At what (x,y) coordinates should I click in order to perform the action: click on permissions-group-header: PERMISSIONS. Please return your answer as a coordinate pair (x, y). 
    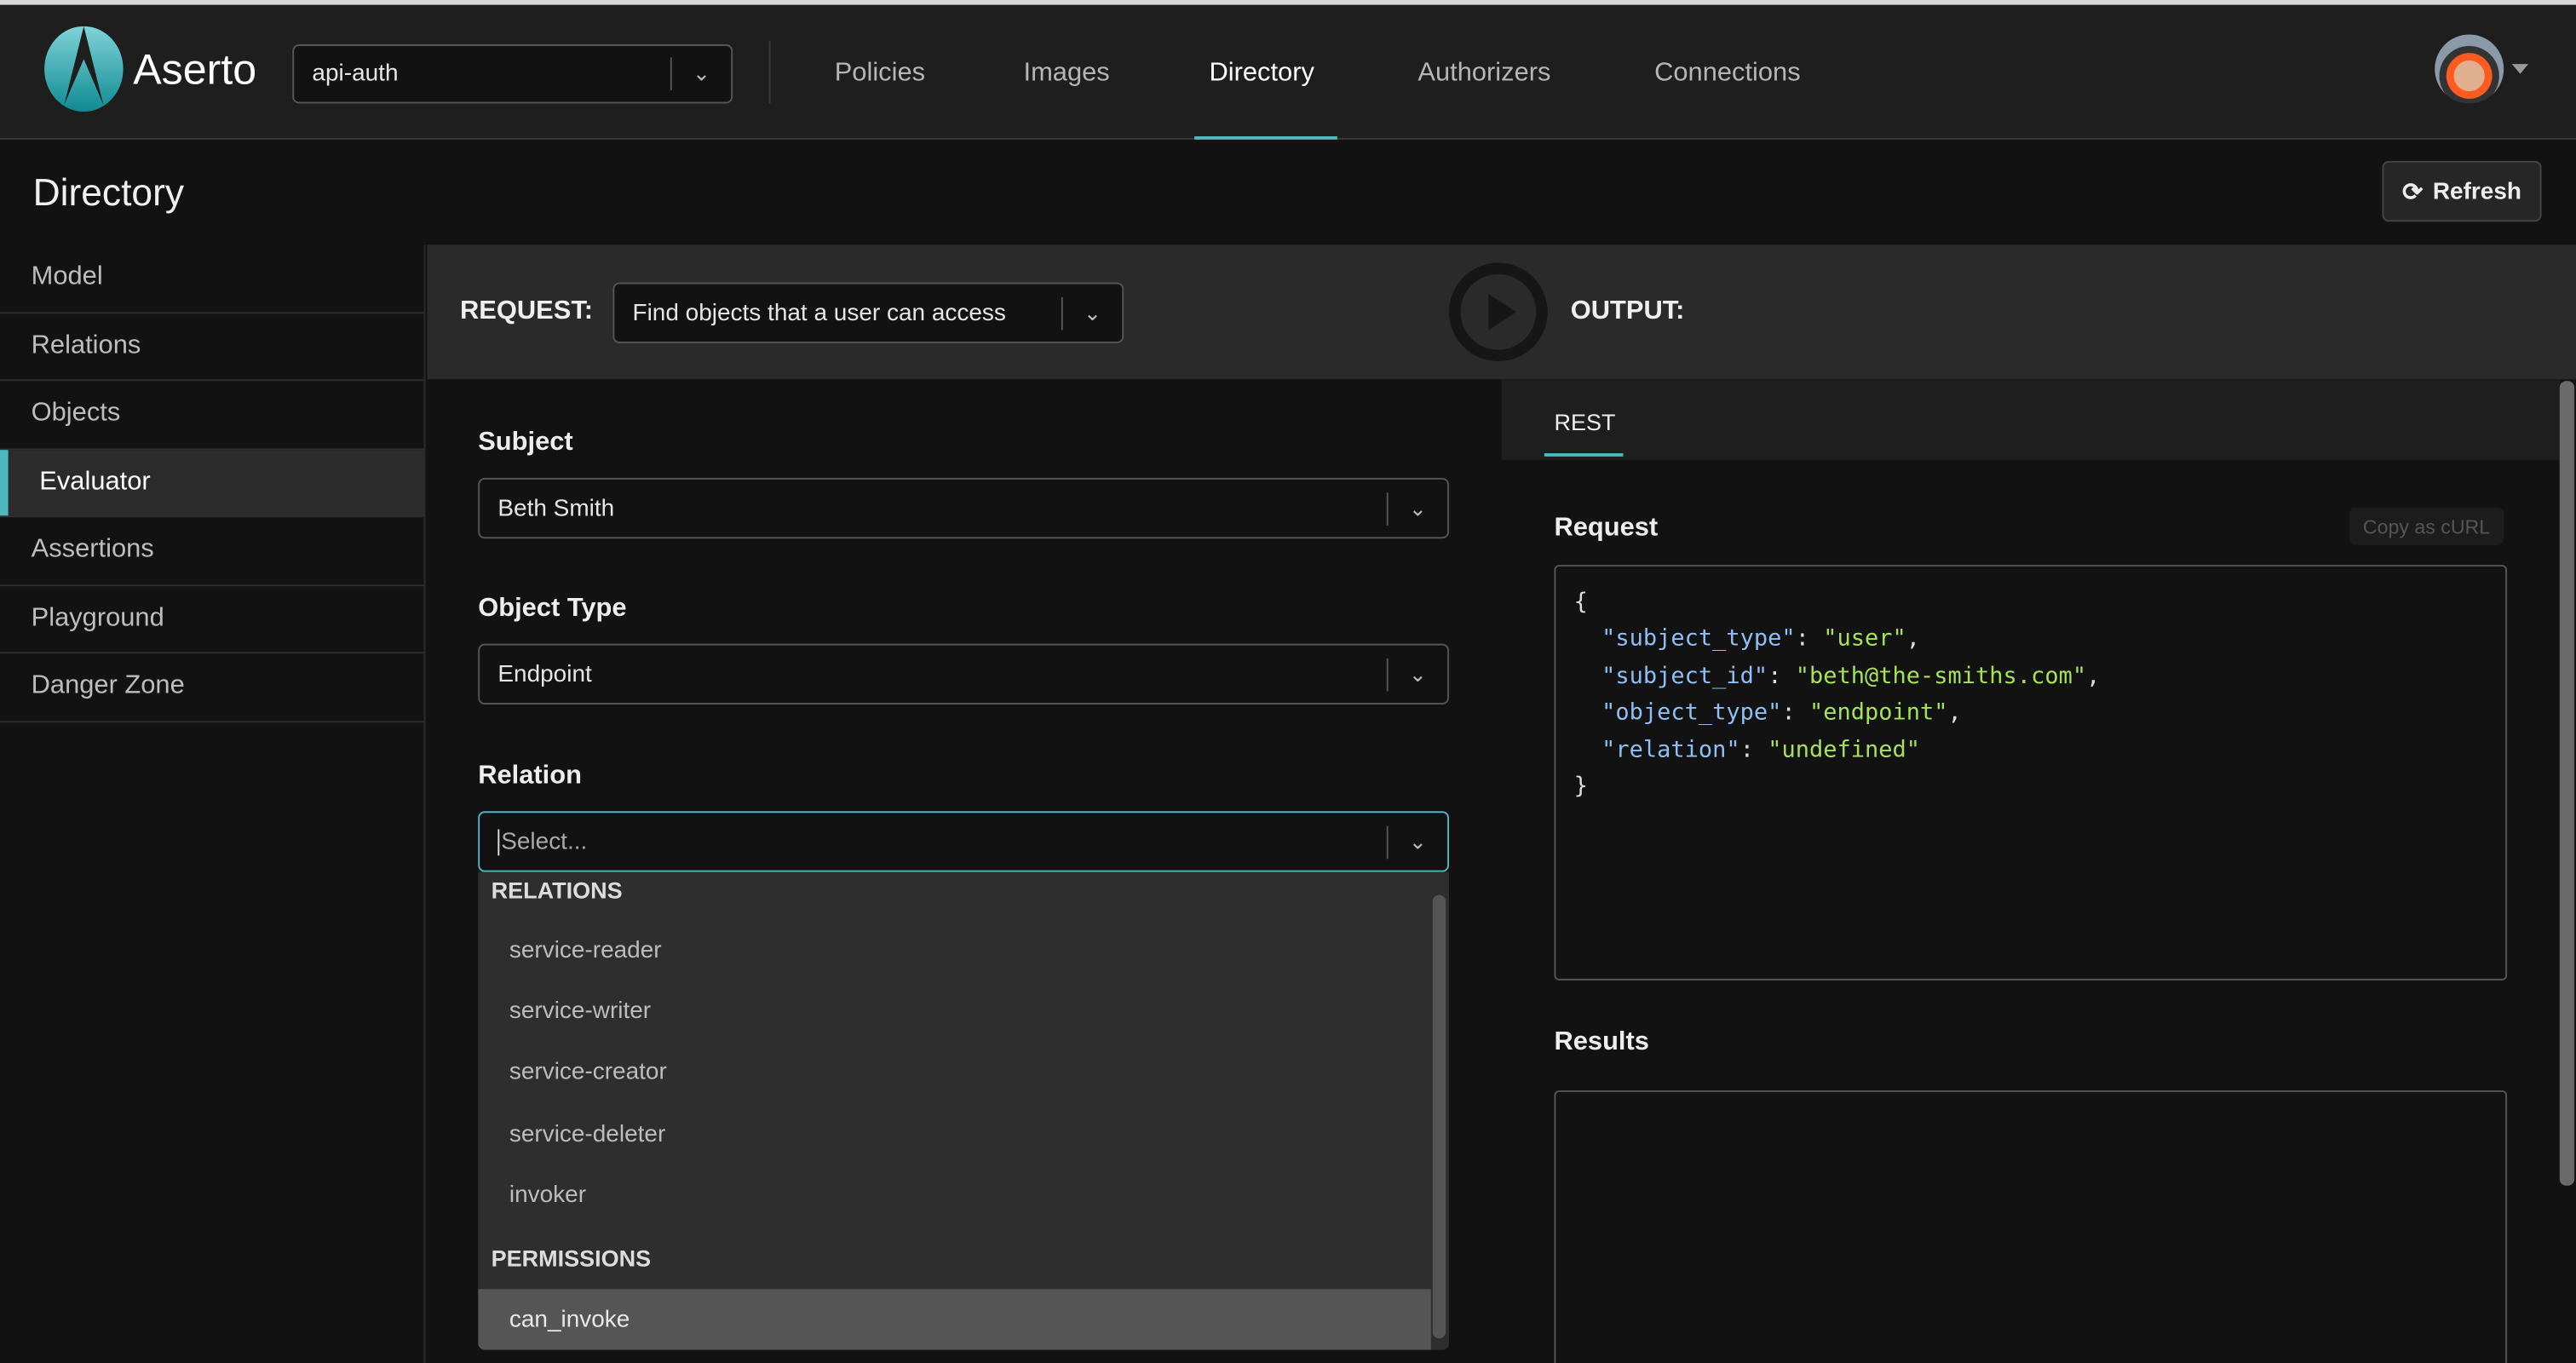
    Looking at the image, I should click on (571, 1259).